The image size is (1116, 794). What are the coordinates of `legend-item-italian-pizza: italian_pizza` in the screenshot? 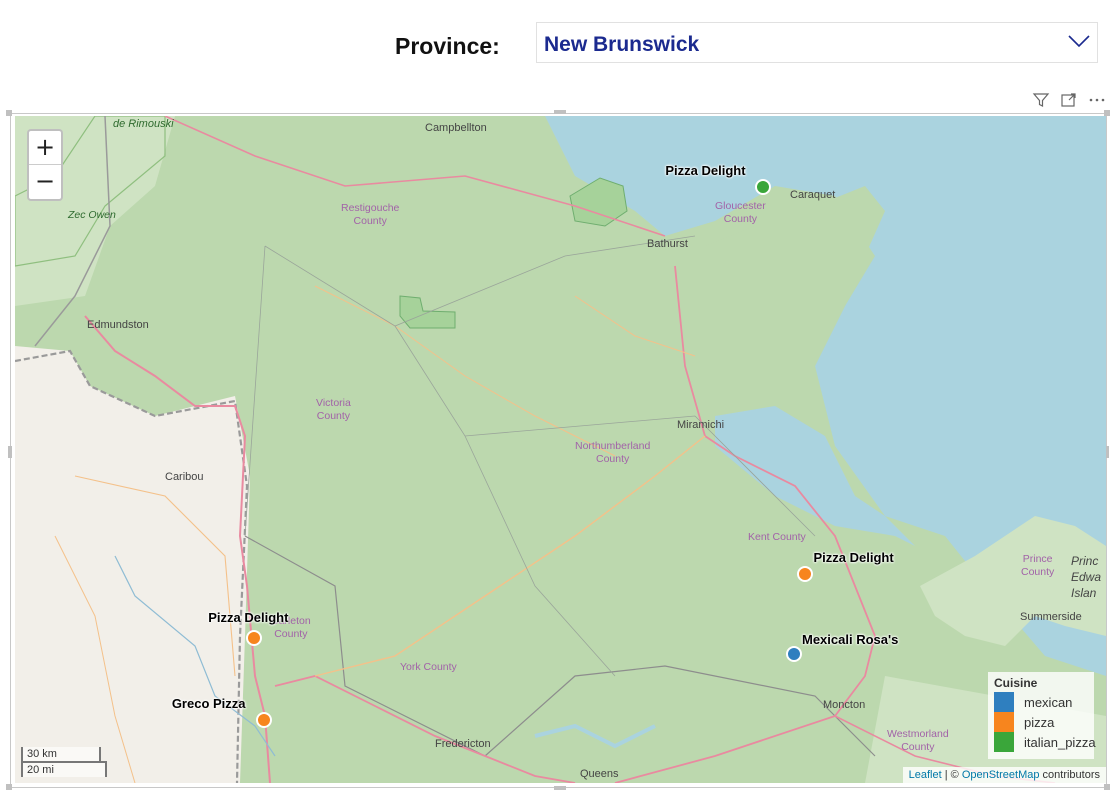 It's located at (1045, 742).